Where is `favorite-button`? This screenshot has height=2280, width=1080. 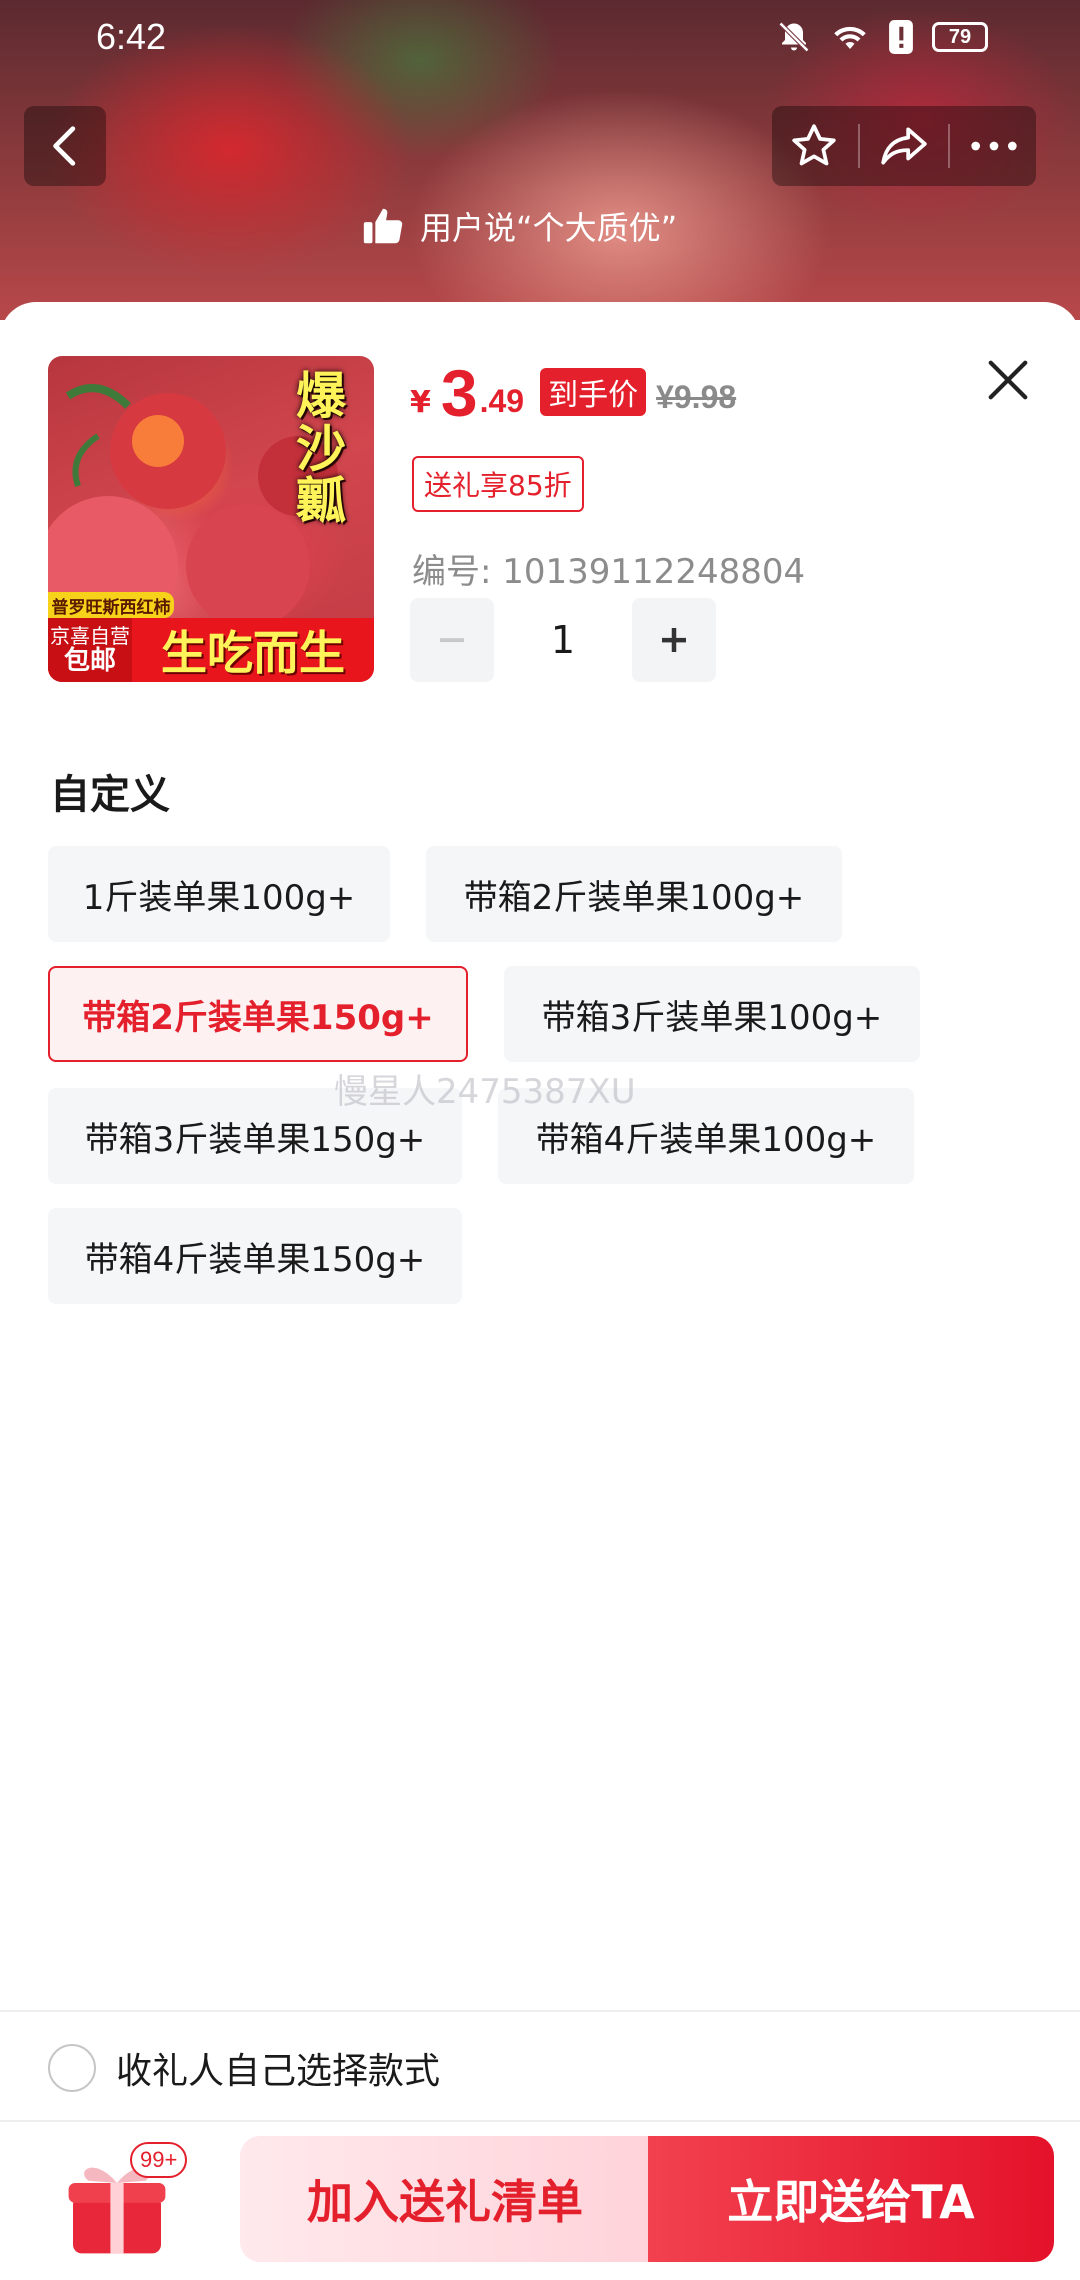 favorite-button is located at coordinates (814, 146).